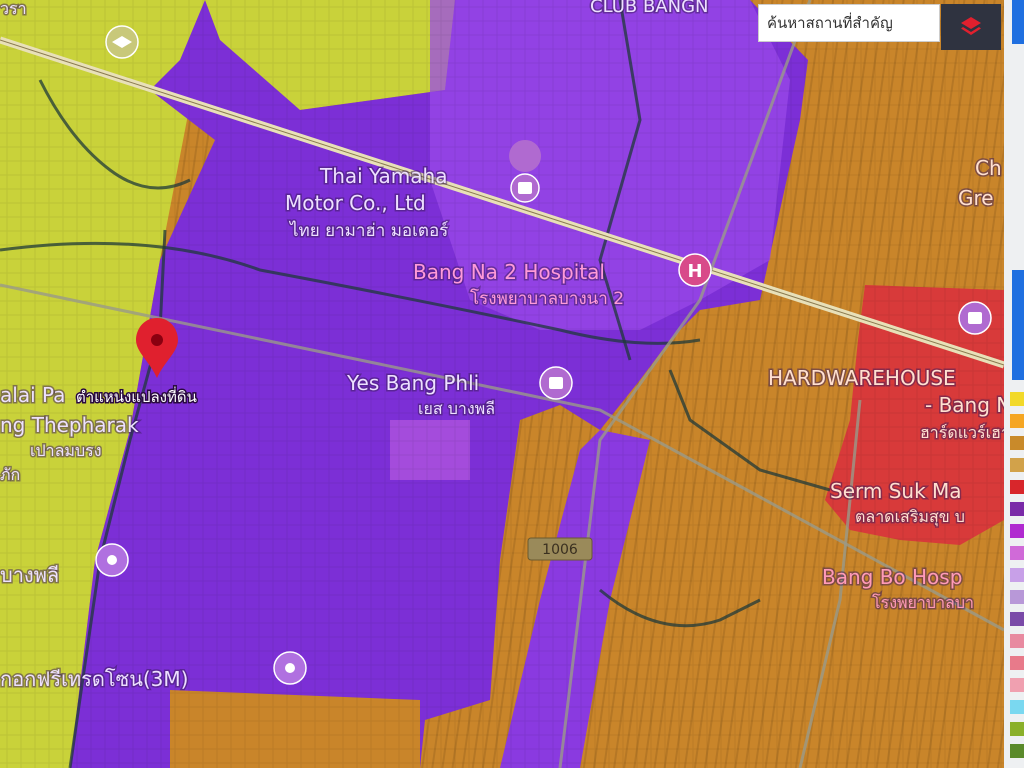 The image size is (1024, 768). Describe the element at coordinates (136, 396) in the screenshot. I see `land-plot-pin-label: ตำแหน่งแปลงที่ดิน` at that location.